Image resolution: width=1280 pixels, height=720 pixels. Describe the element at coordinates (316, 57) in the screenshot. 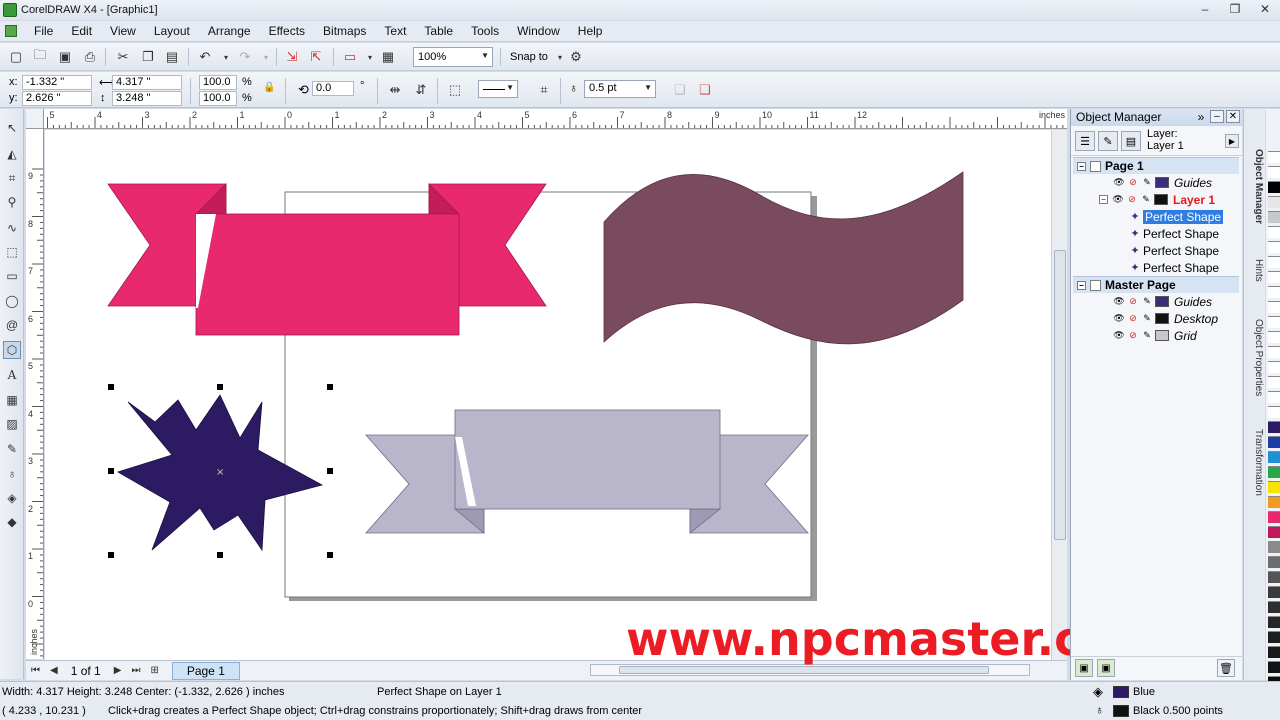

I see `export-icon: ⇱` at that location.